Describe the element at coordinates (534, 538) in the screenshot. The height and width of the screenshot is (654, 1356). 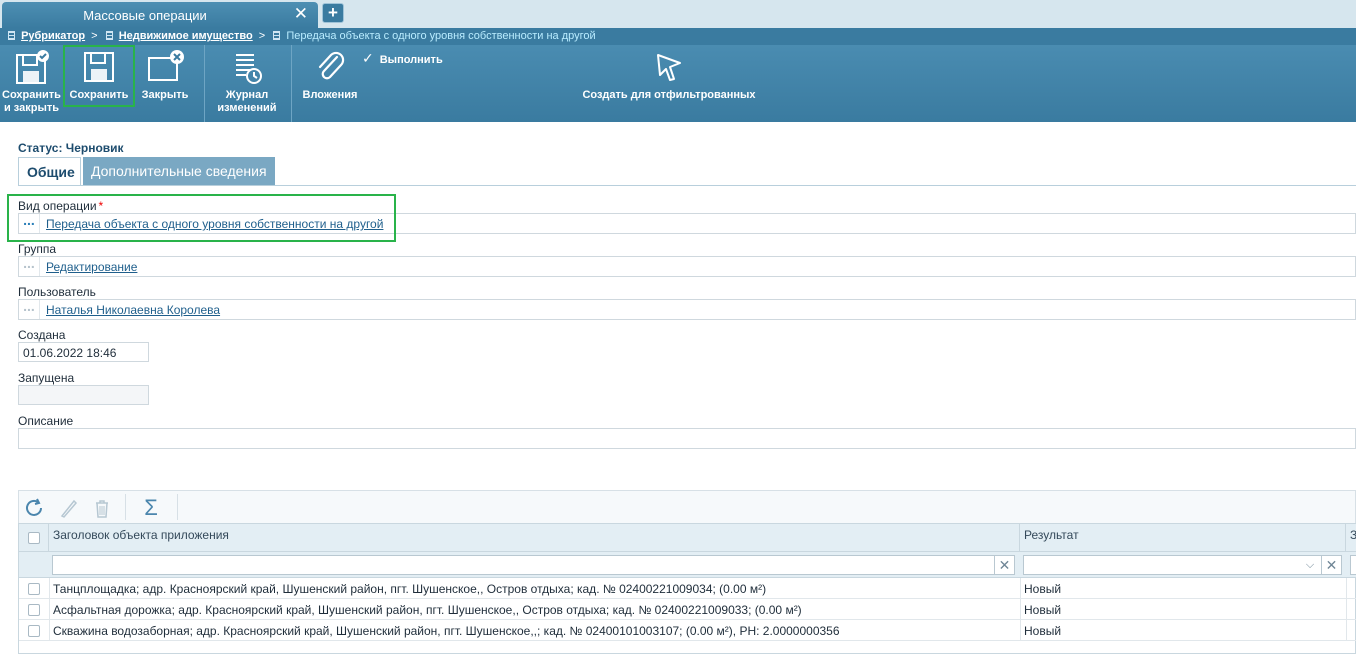
I see `column-header-title: Заголовок объекта приложения` at that location.